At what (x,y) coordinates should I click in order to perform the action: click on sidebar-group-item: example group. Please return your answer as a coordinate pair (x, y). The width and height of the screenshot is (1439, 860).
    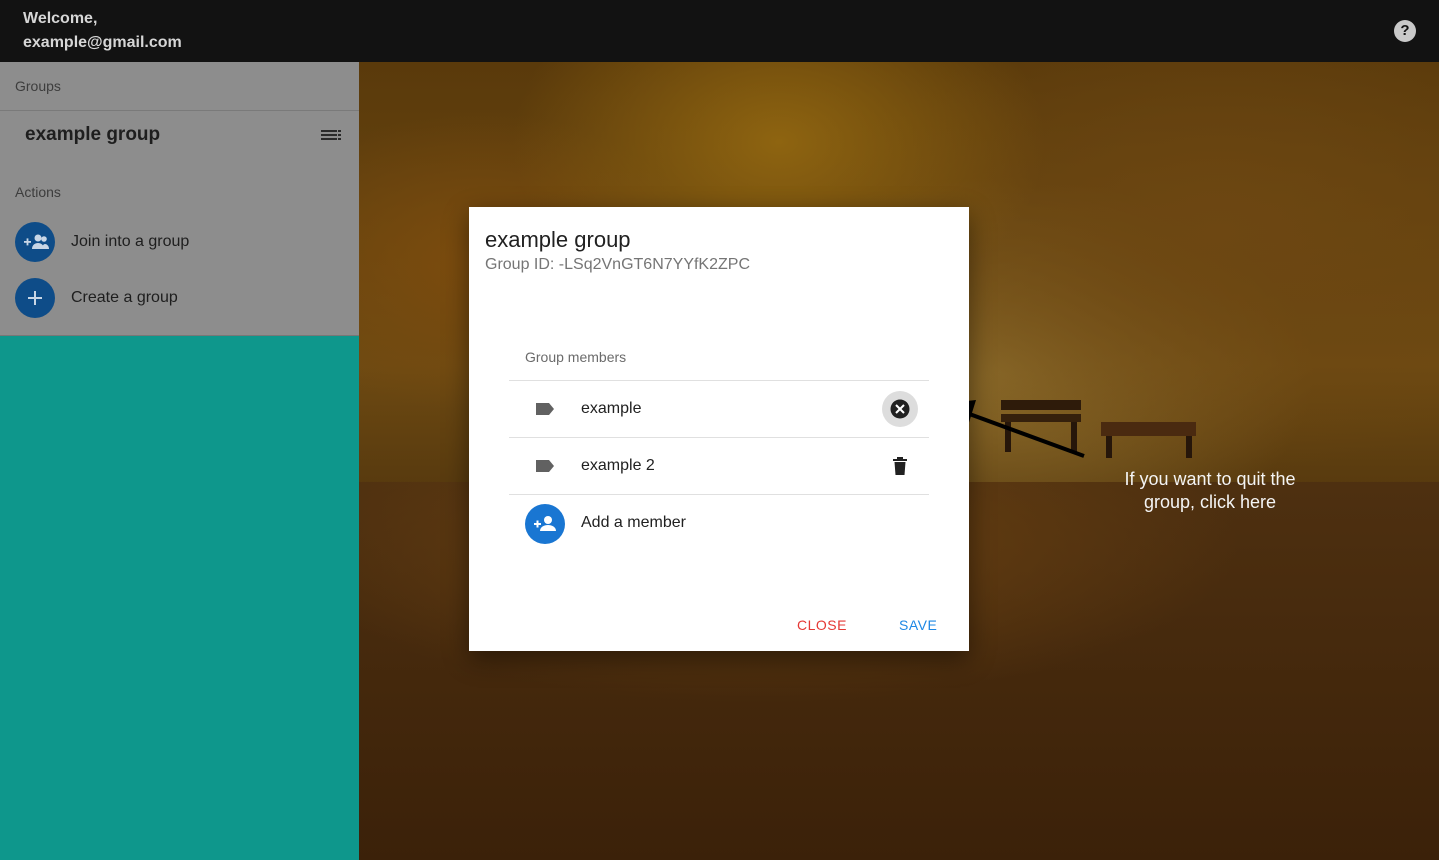
    Looking at the image, I should click on (92, 135).